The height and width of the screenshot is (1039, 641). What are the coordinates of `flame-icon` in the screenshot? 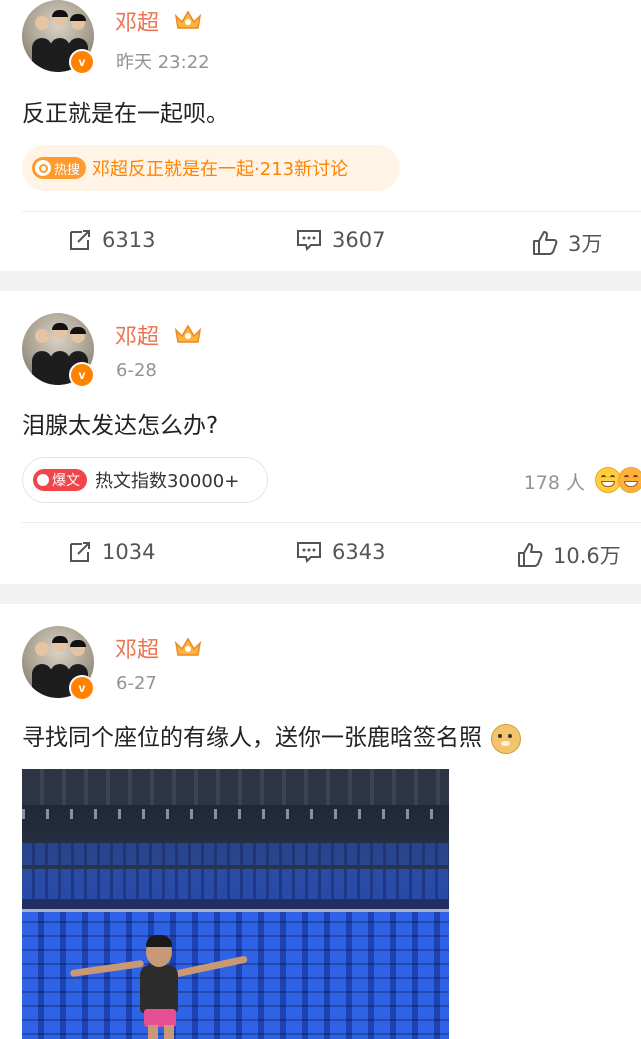 It's located at (43, 480).